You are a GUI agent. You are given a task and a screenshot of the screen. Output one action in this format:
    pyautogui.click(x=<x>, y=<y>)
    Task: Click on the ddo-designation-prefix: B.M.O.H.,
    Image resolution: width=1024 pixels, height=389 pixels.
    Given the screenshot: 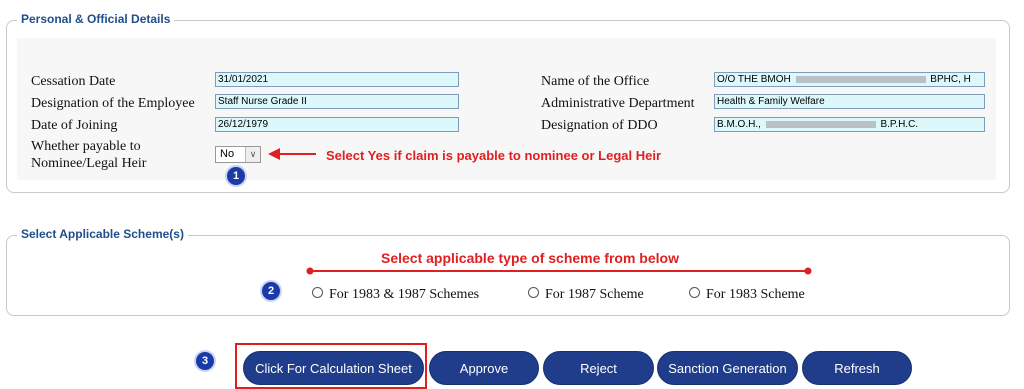 What is the action you would take?
    pyautogui.click(x=739, y=124)
    